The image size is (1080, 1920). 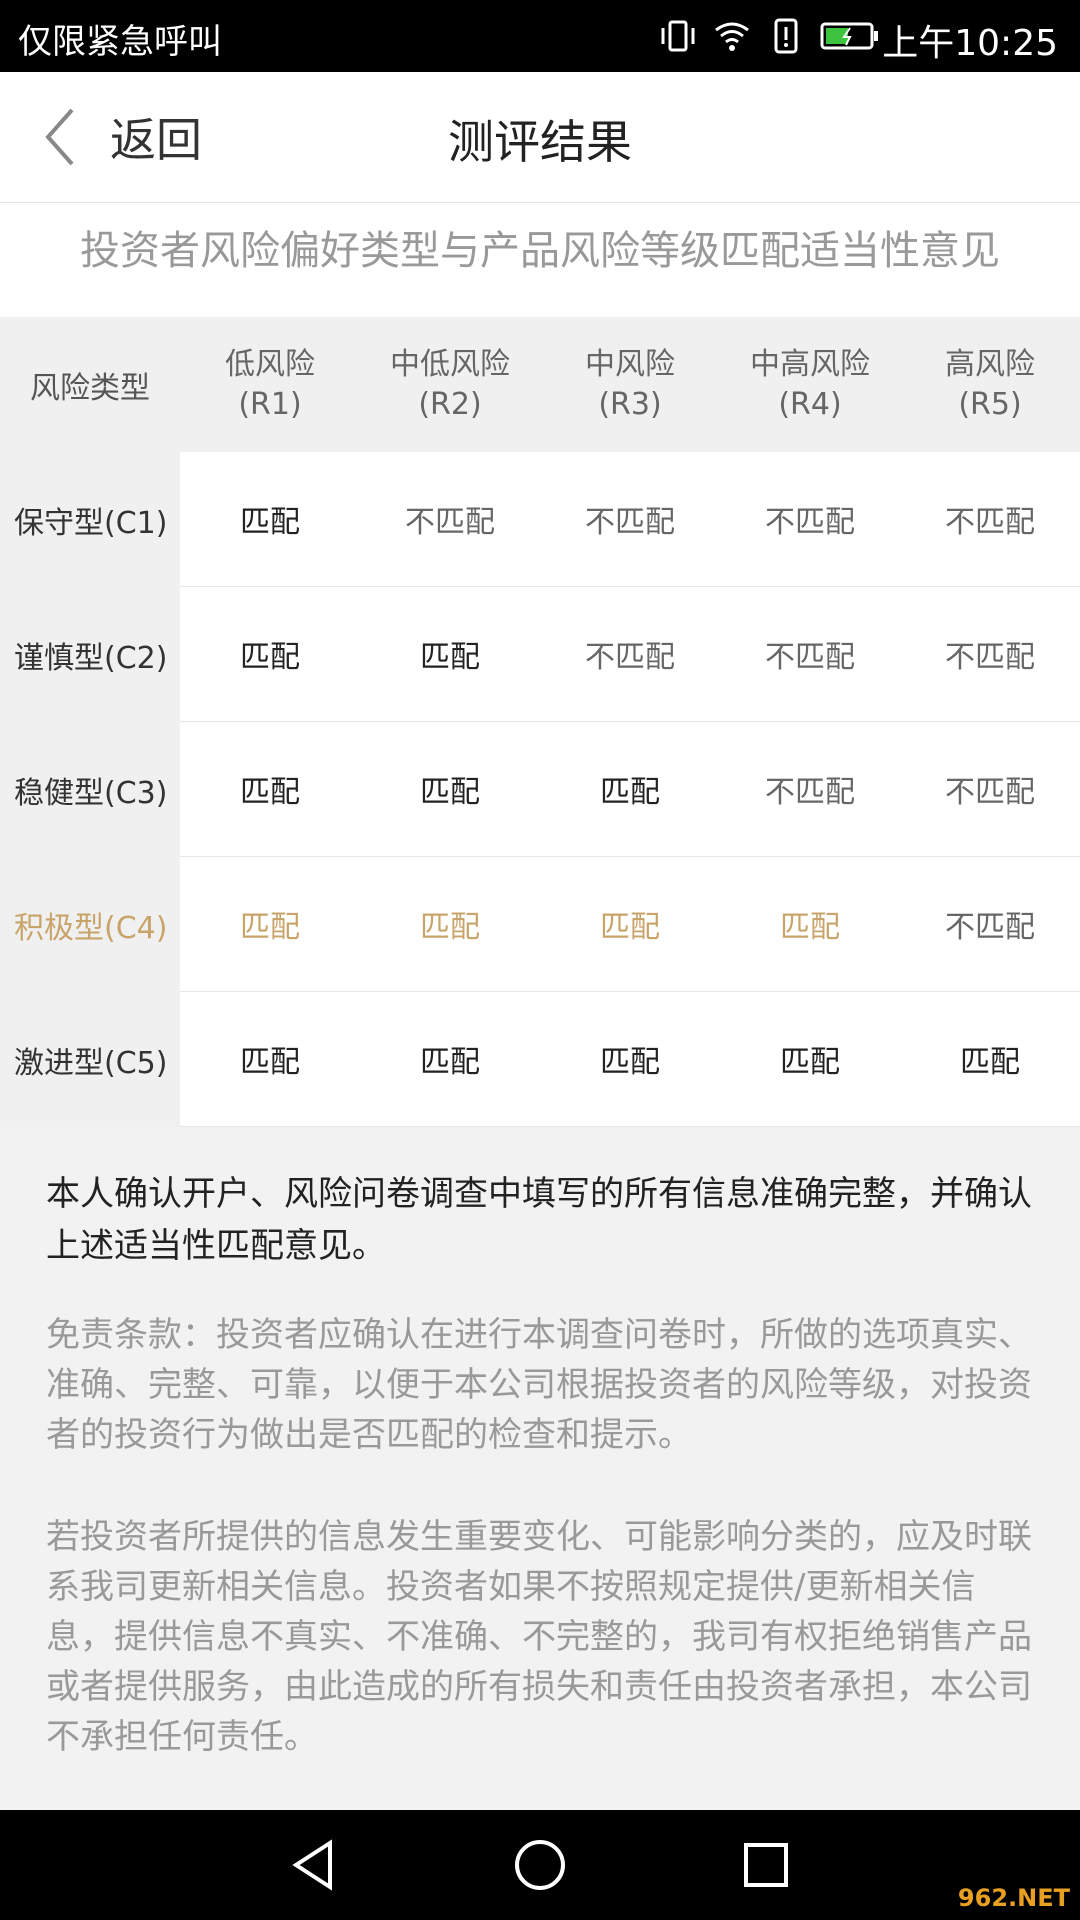 I want to click on row-cells: 匹配 匹配 匹配 不匹配 不匹配, so click(x=630, y=789).